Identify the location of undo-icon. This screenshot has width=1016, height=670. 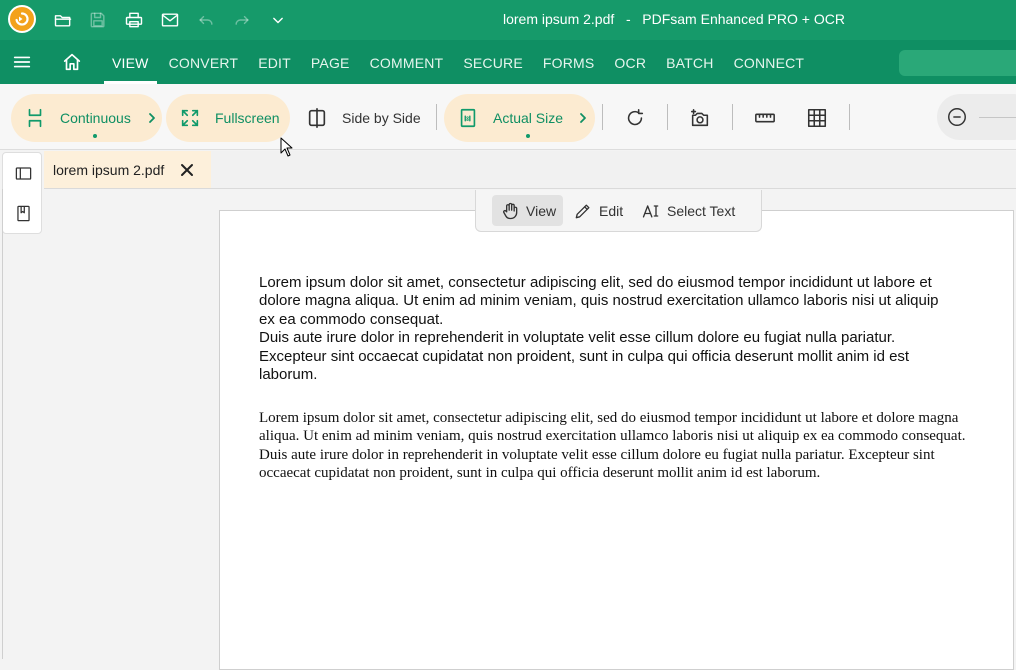
(206, 20).